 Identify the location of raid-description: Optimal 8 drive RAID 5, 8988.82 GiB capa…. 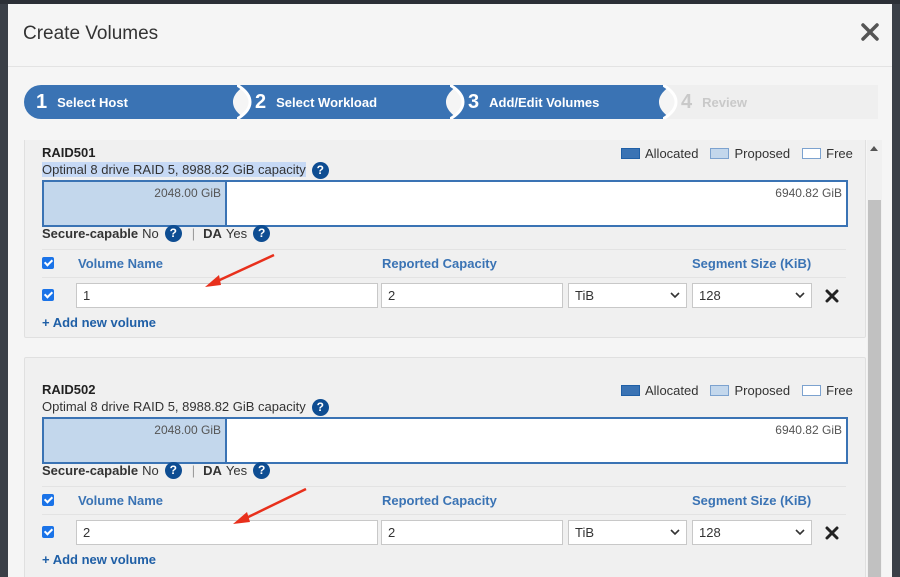
(185, 408).